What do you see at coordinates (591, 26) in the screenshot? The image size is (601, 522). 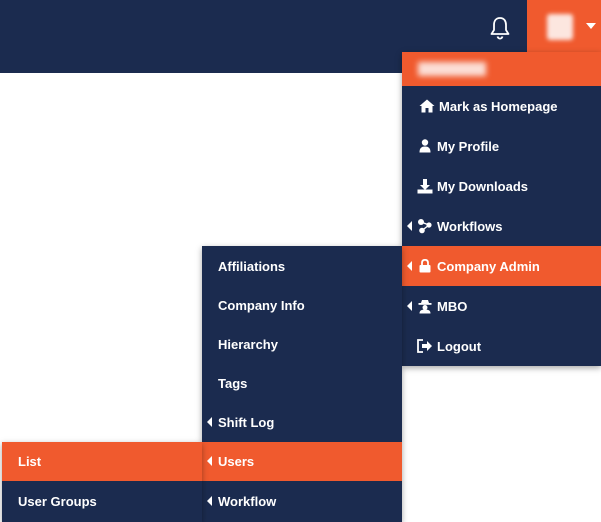 I see `caret-down-icon` at bounding box center [591, 26].